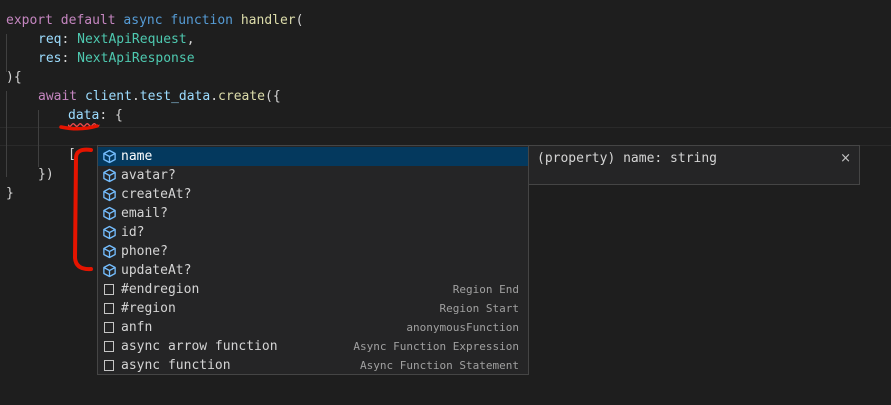 The height and width of the screenshot is (405, 891). I want to click on suggestion-label: async function, so click(176, 365).